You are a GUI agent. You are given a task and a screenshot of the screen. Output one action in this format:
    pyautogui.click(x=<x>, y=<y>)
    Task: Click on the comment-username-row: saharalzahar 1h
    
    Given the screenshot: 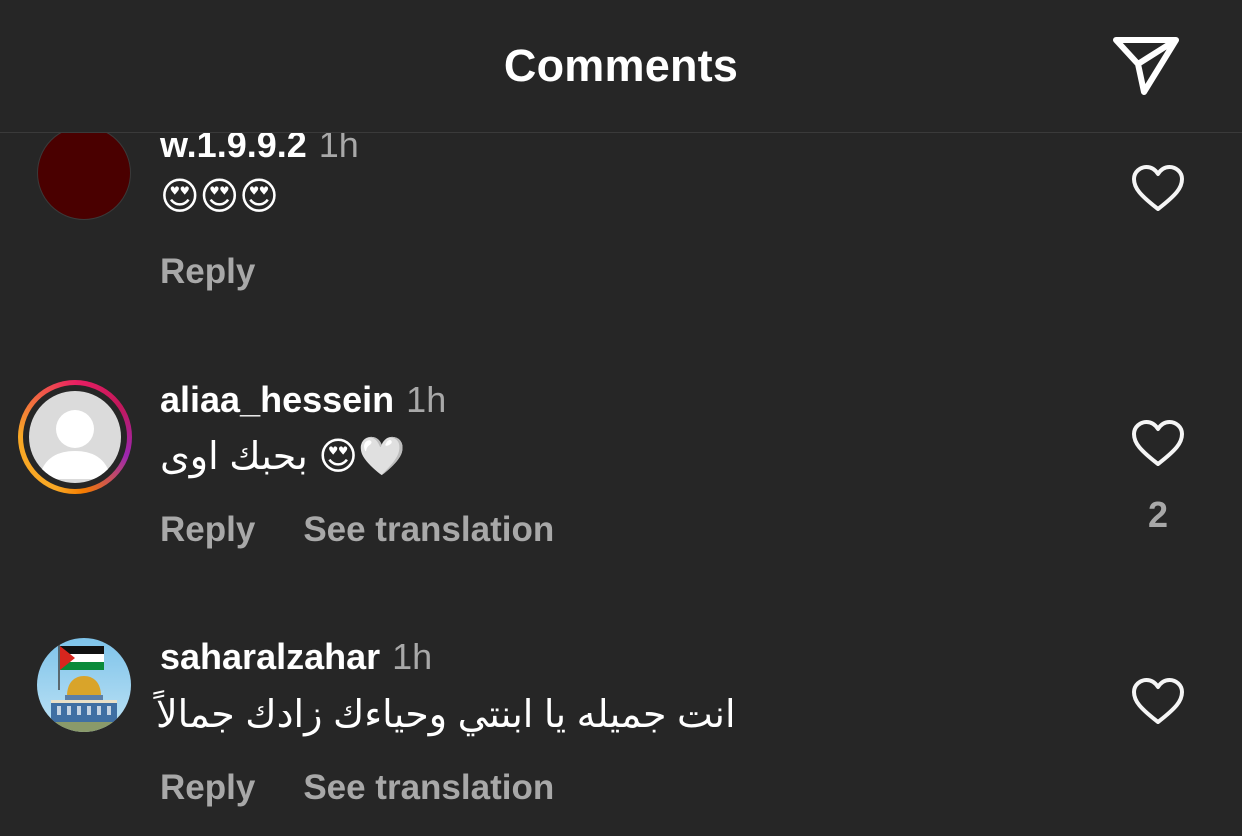 What is the action you would take?
    pyautogui.click(x=296, y=657)
    